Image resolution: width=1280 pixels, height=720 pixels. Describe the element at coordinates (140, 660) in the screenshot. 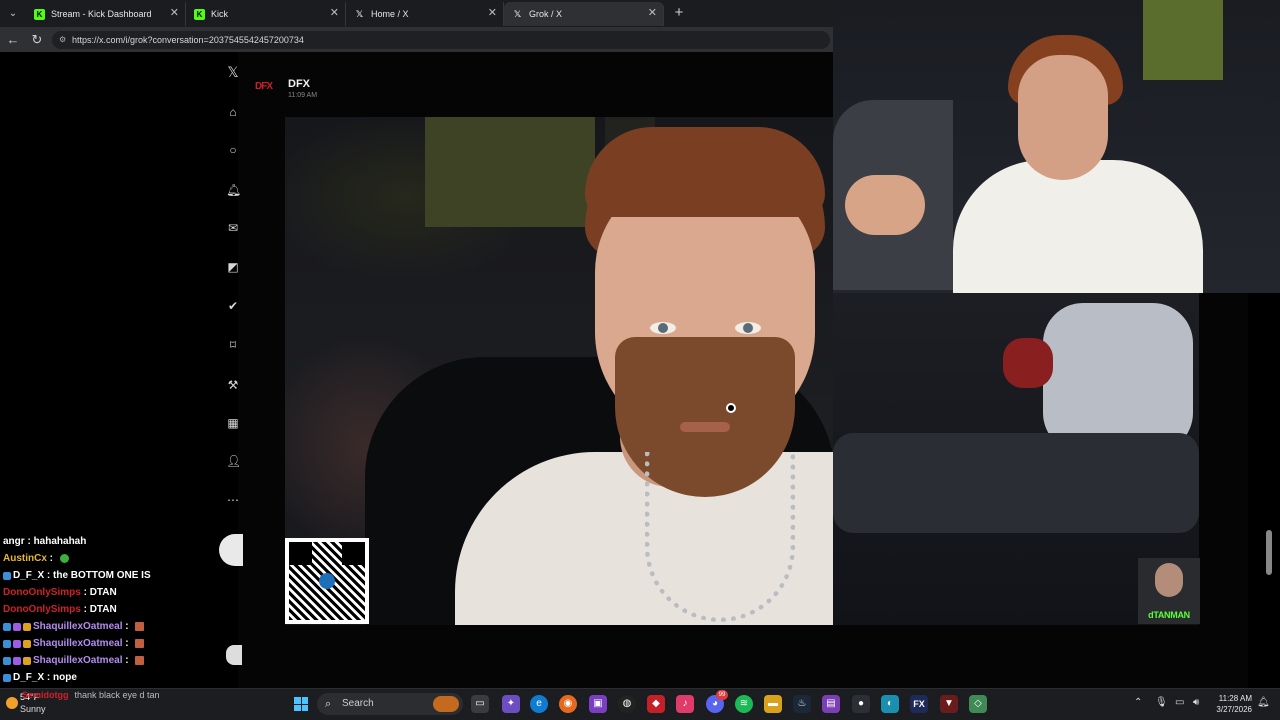

I see `chat-emote-icon` at that location.